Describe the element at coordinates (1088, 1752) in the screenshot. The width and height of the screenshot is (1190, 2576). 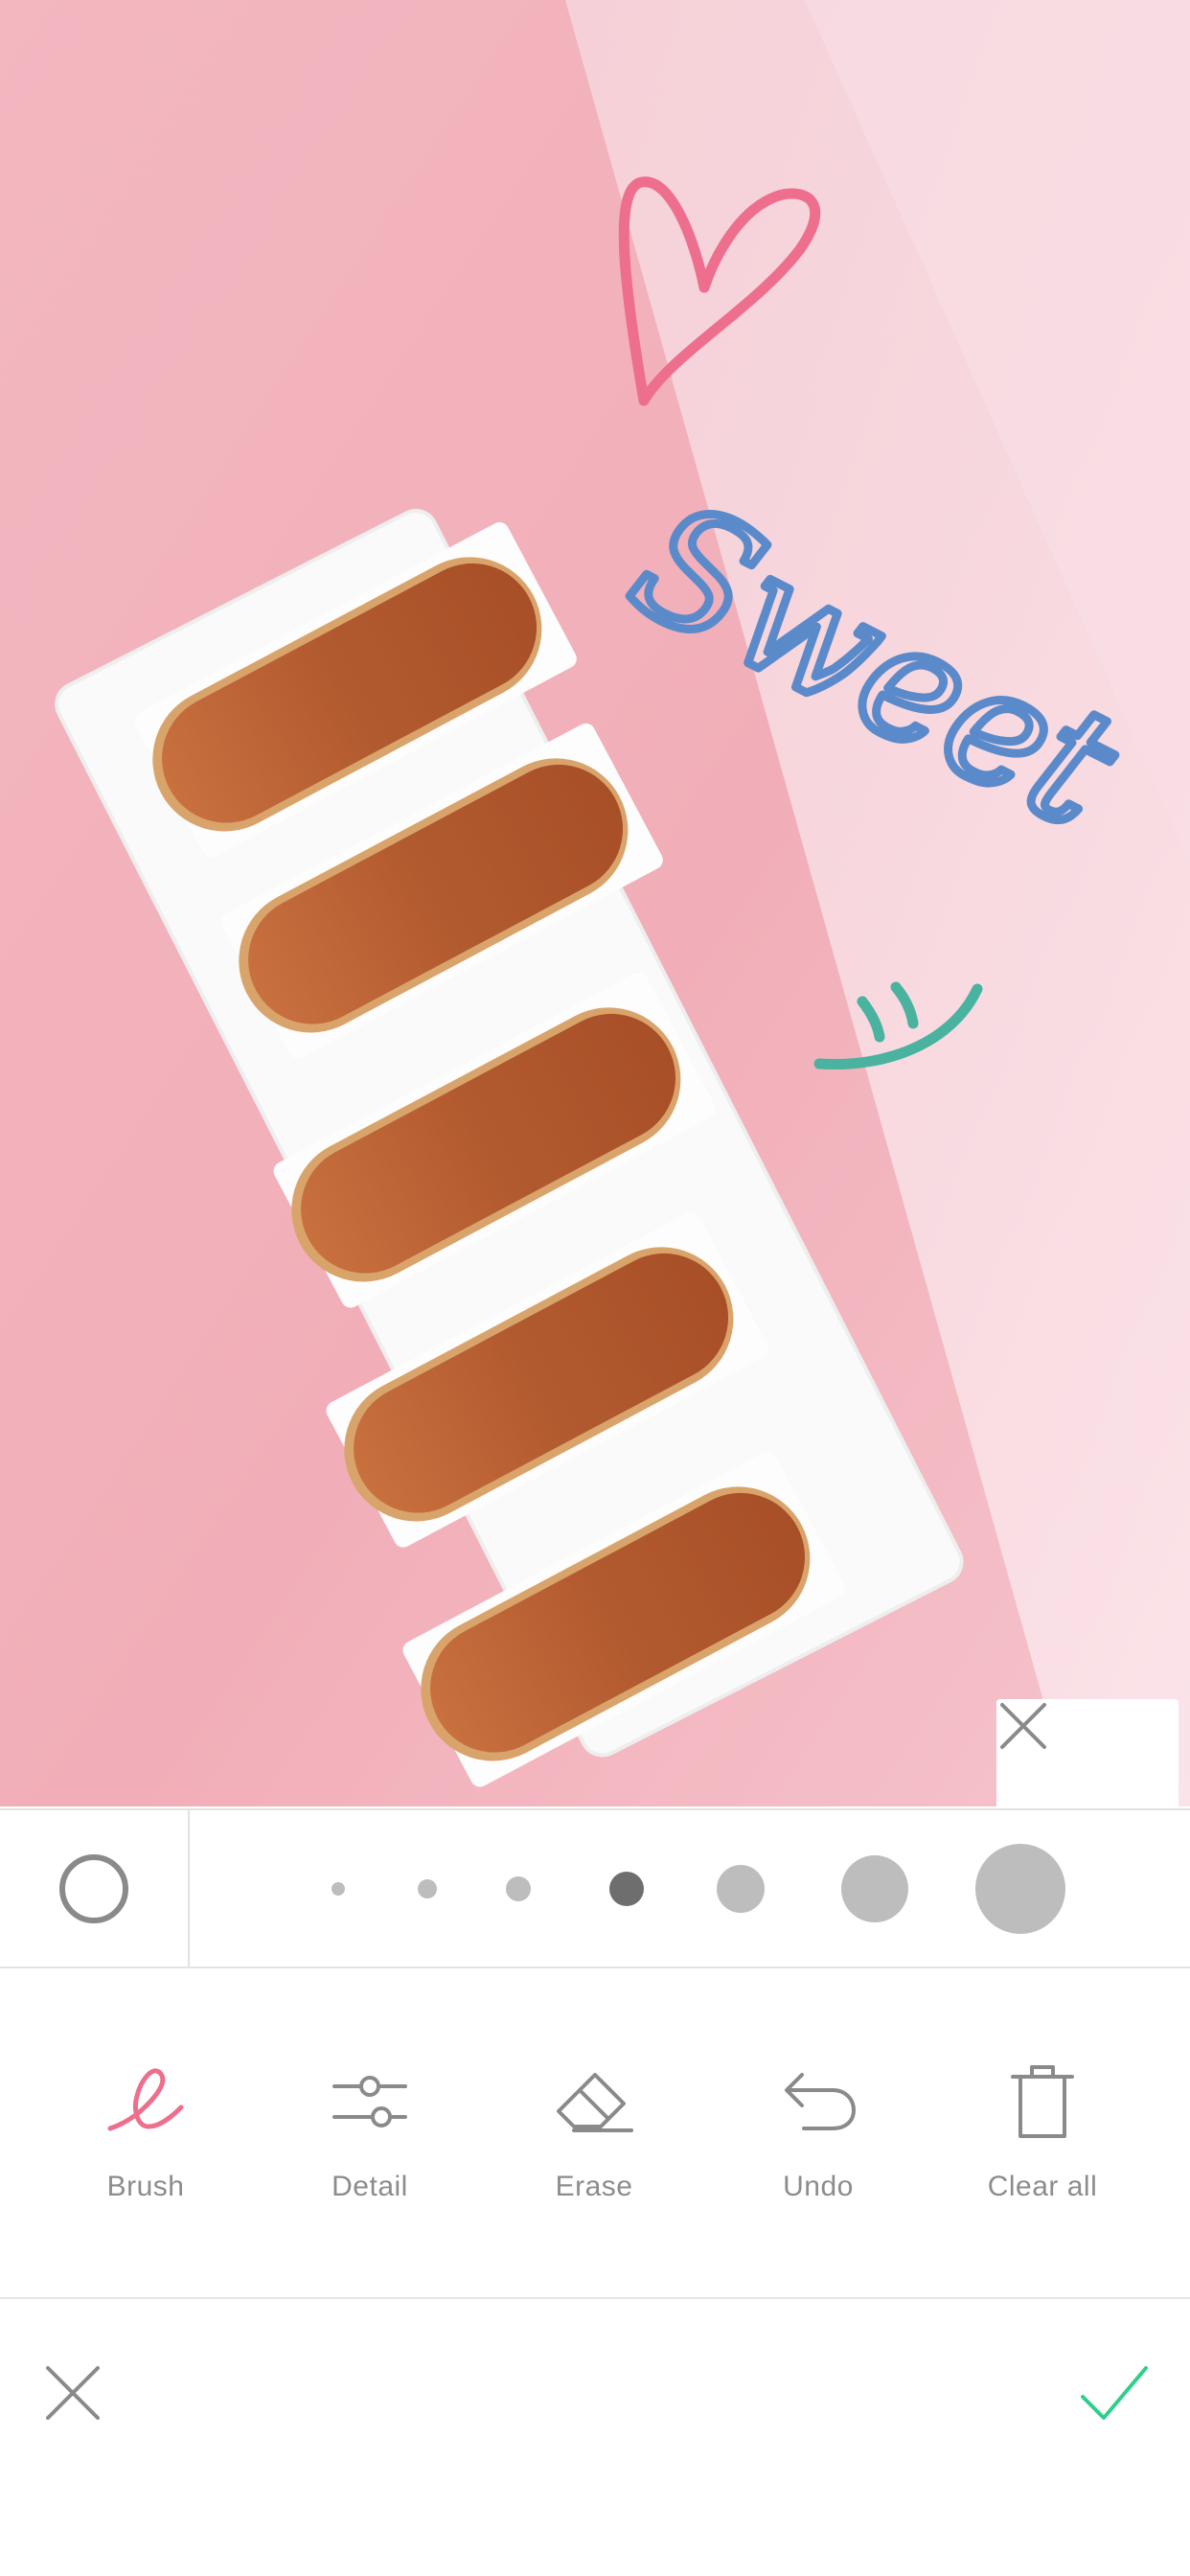
I see `close-panel-button` at that location.